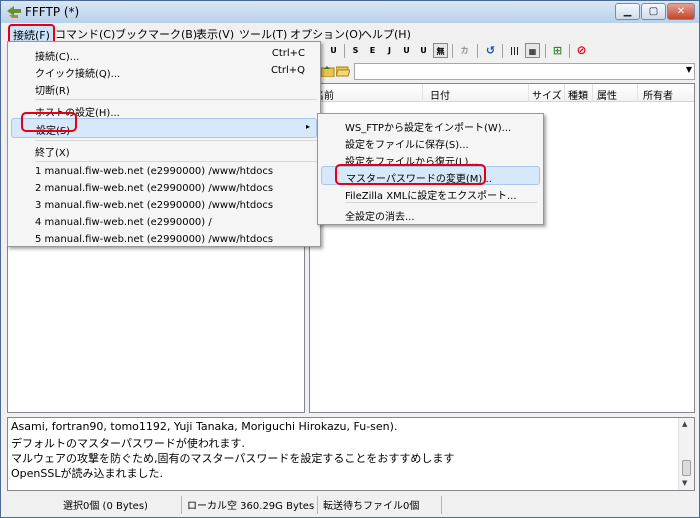 The height and width of the screenshot is (518, 700). I want to click on menu-item-connect: 接続(C)... Ctrl+C, so click(164, 54).